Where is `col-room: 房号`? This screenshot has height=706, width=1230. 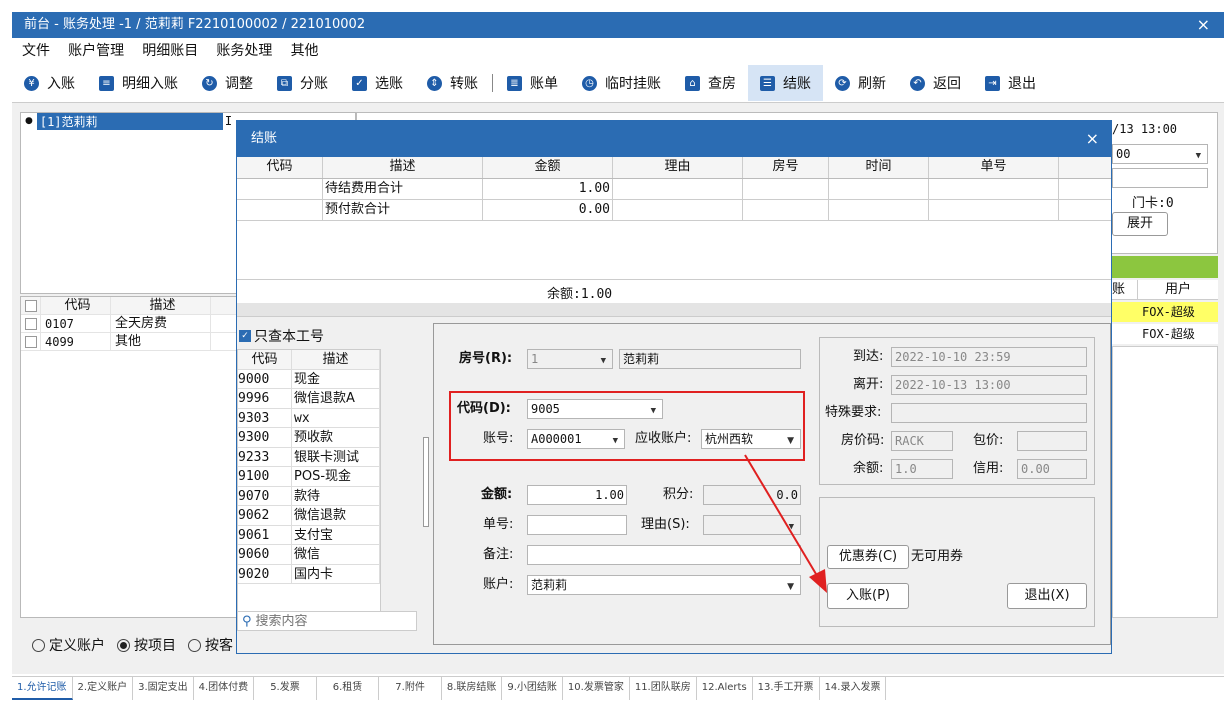
col-room: 房号 is located at coordinates (786, 167).